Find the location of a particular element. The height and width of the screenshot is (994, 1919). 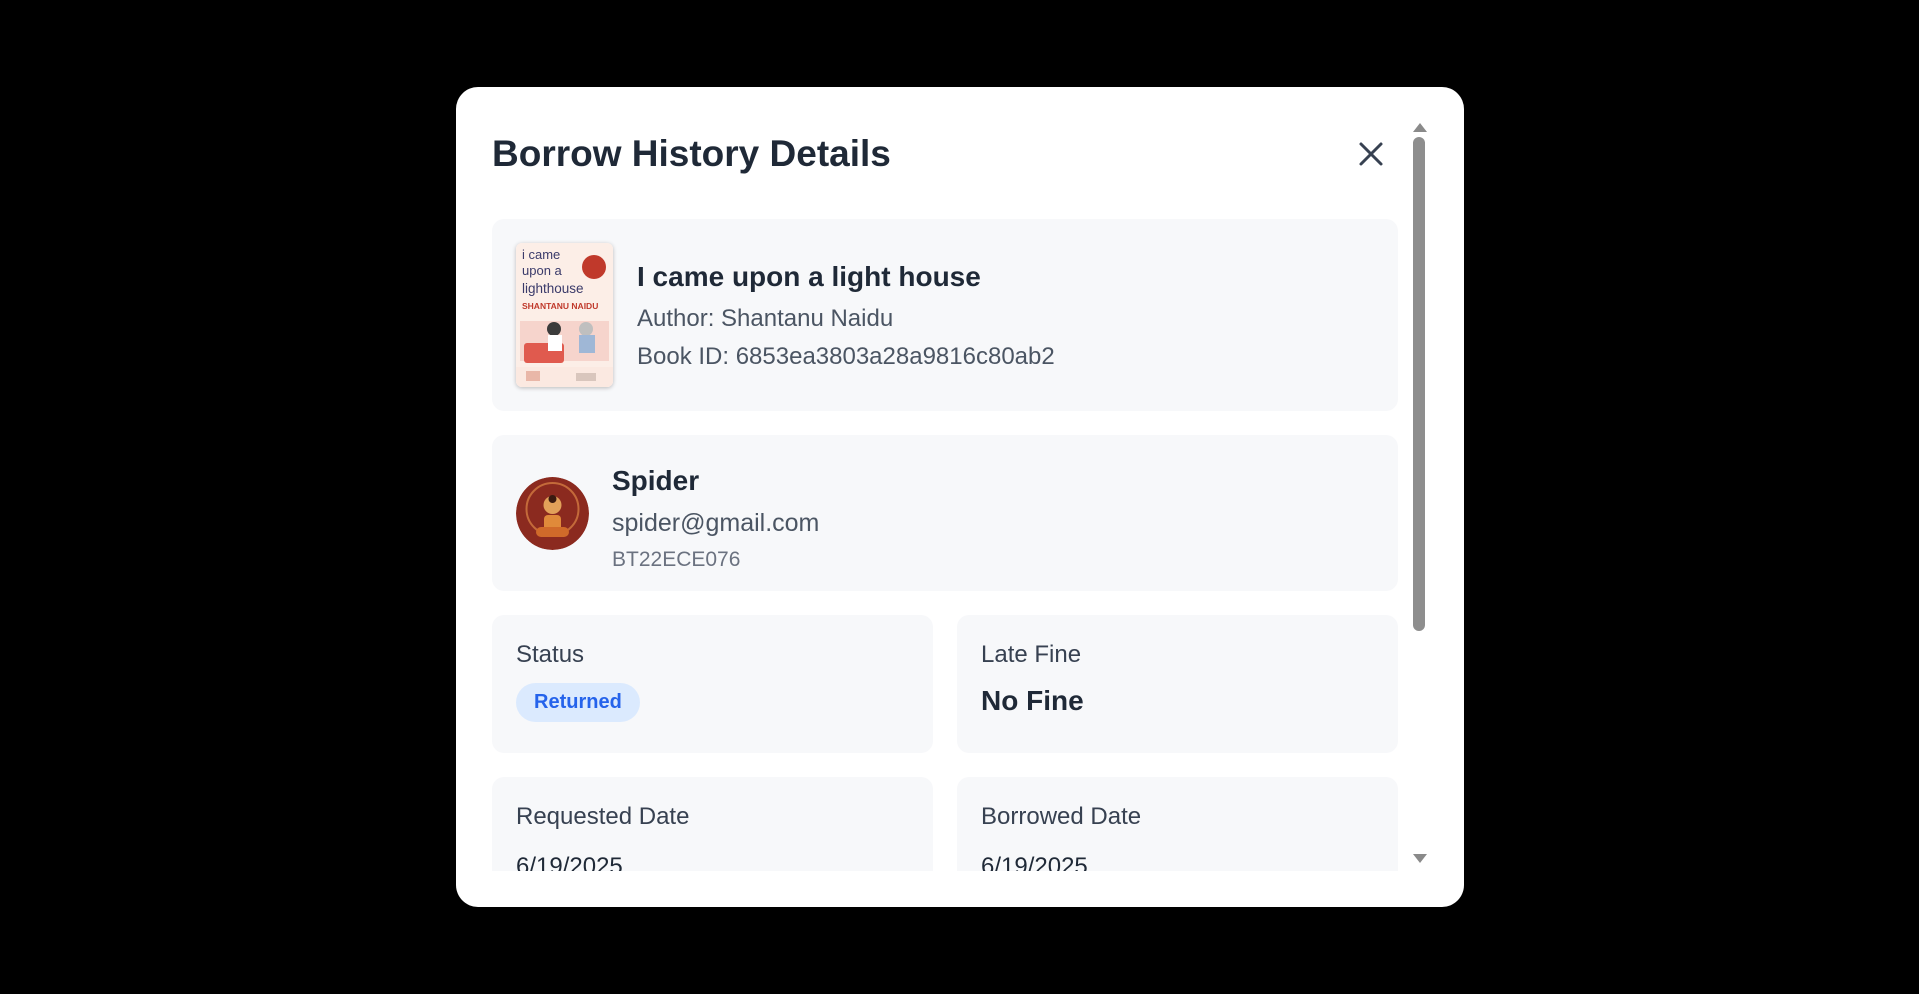

requested-date-value: 6/19/2025 is located at coordinates (569, 862).